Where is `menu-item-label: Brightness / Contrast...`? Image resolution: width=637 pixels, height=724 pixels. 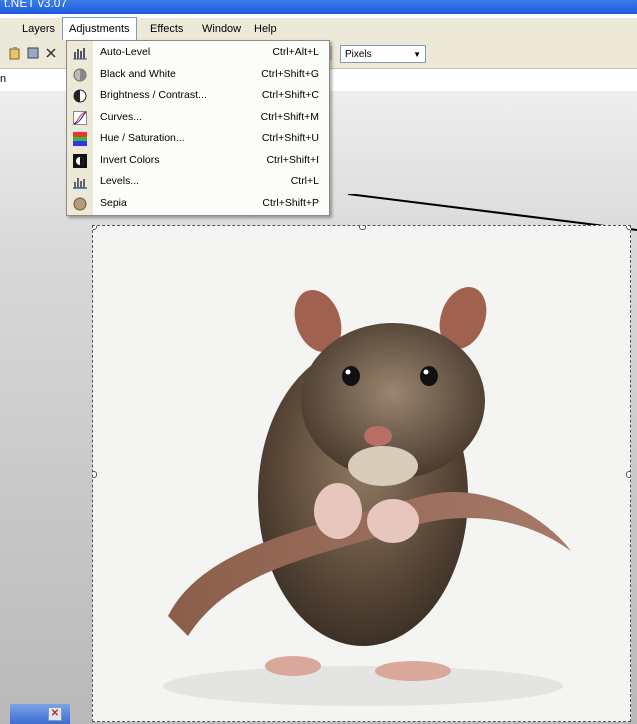
menu-item-label: Brightness / Contrast... is located at coordinates (153, 95).